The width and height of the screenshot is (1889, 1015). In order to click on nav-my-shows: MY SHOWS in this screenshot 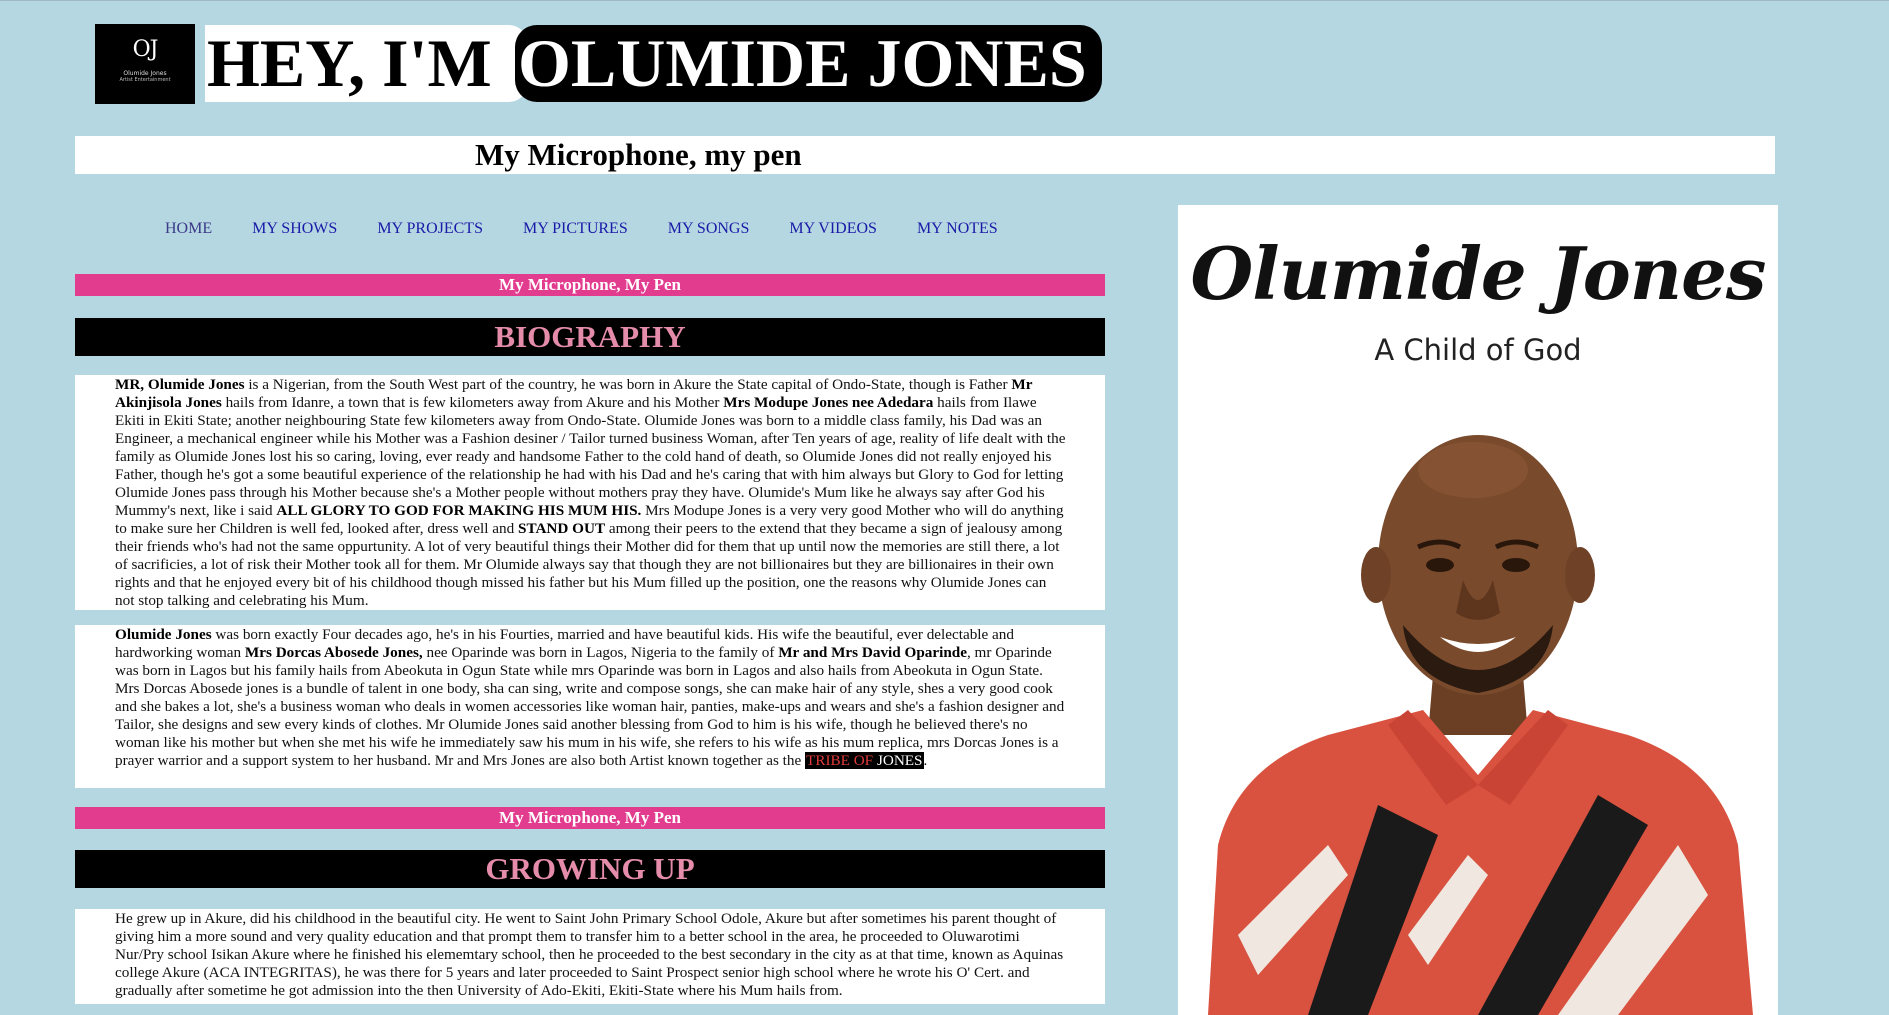, I will do `click(294, 229)`.